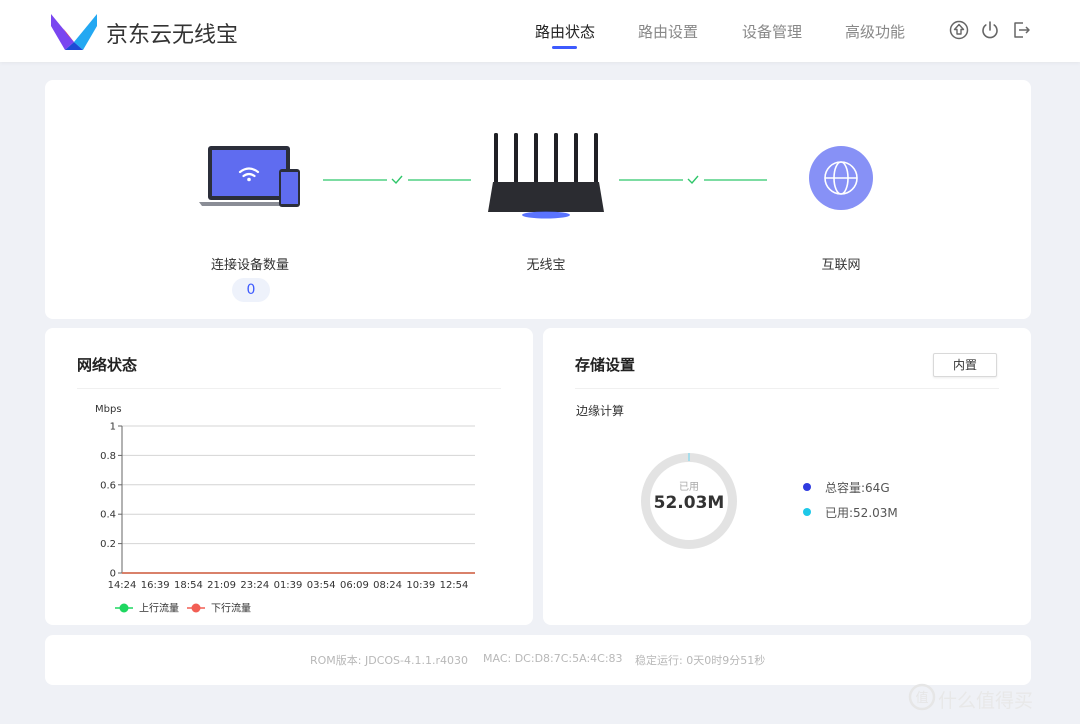 This screenshot has width=1080, height=724. Describe the element at coordinates (986, 701) in the screenshot. I see `watermark-text: 什么值得买` at that location.